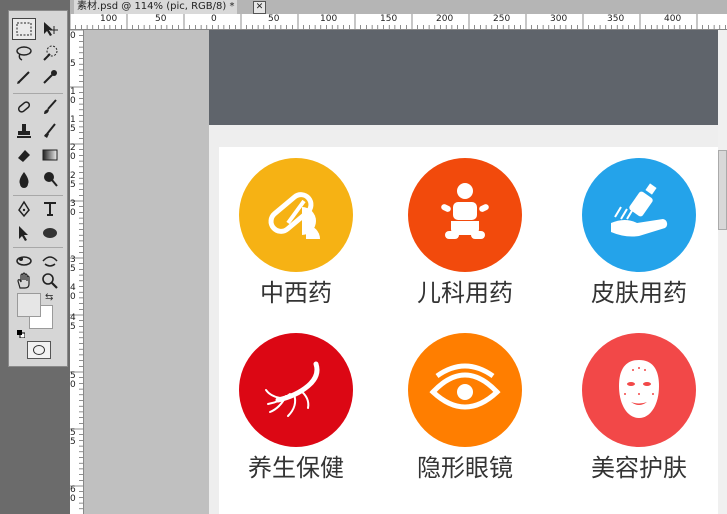 The width and height of the screenshot is (727, 514). Describe the element at coordinates (24, 29) in the screenshot. I see `marquee-tool-icon` at that location.